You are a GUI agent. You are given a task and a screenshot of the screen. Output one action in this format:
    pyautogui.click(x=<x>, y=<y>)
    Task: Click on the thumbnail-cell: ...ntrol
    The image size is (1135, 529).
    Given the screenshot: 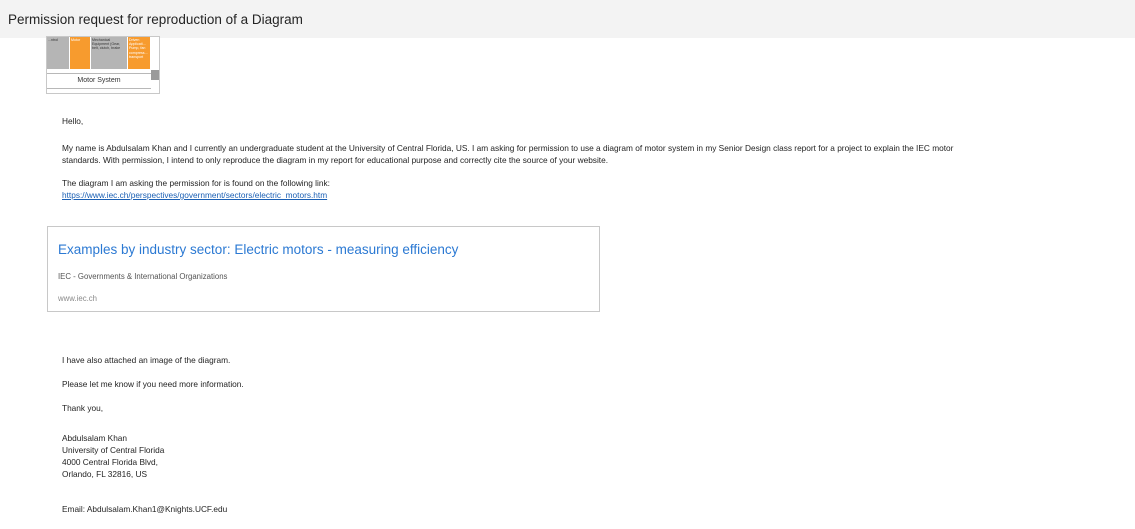 What is the action you would take?
    pyautogui.click(x=58, y=53)
    